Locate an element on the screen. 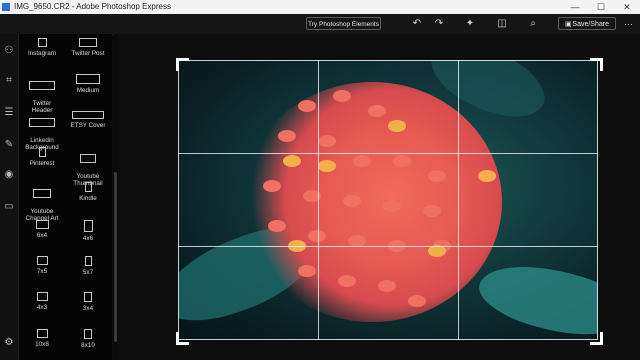 This screenshot has height=360, width=640. preset-label: Kindle is located at coordinates (88, 198).